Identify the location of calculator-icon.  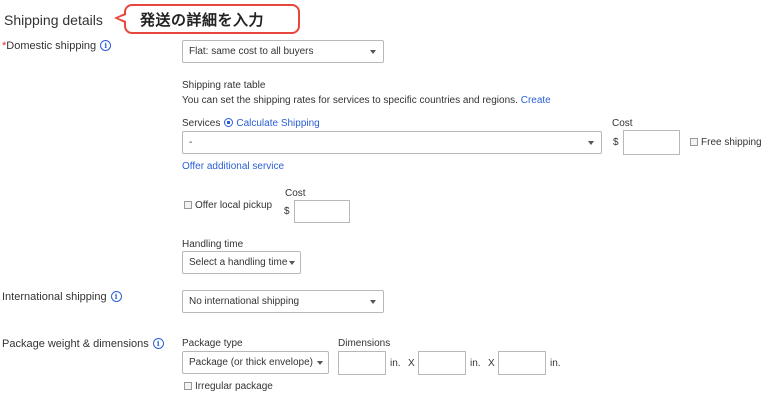
(229, 122).